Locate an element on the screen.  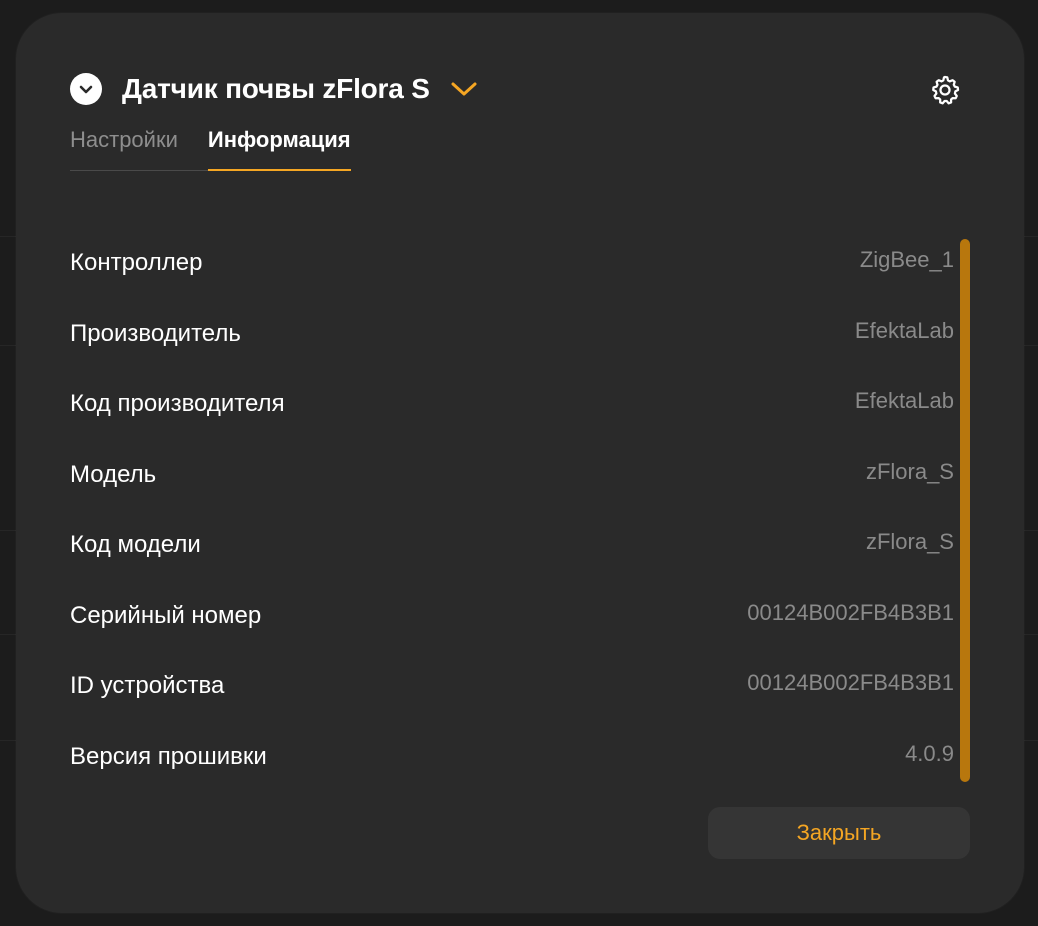
info-label: Код производителя is located at coordinates (177, 403).